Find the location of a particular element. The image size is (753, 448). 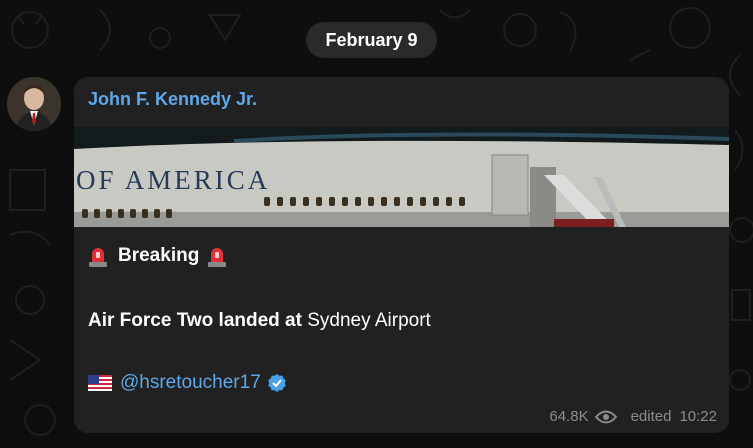

handle-line: @hsretoucher17 is located at coordinates (187, 383).